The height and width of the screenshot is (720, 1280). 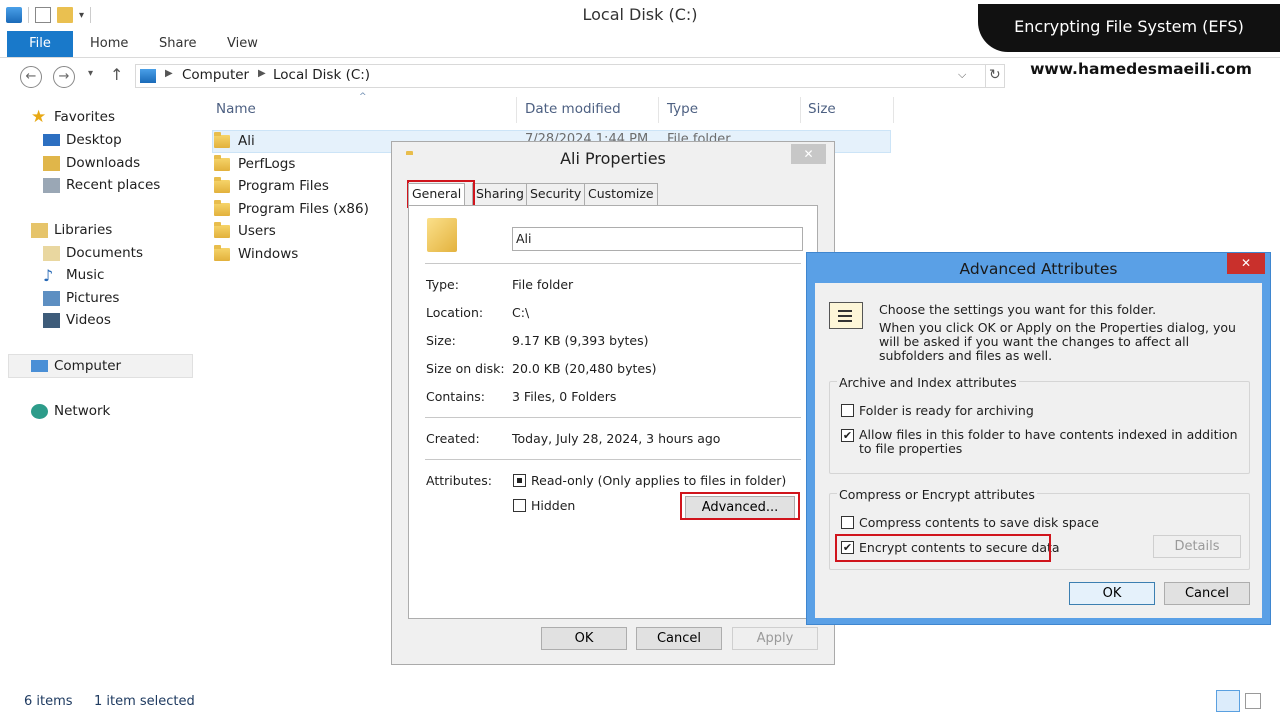 What do you see at coordinates (51, 253) in the screenshot?
I see `documents-icon` at bounding box center [51, 253].